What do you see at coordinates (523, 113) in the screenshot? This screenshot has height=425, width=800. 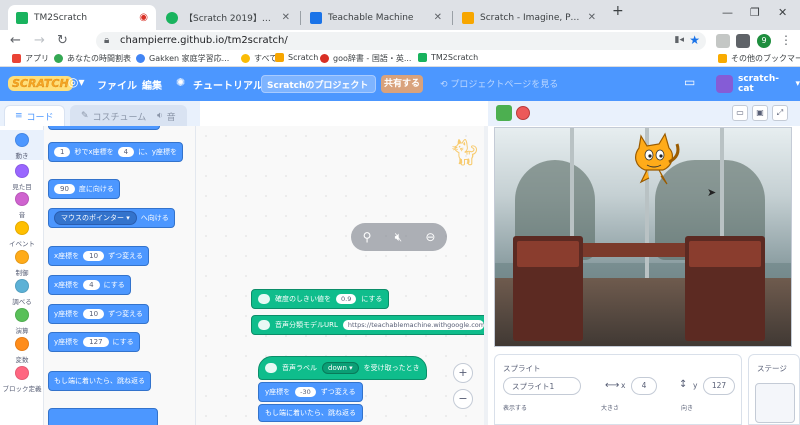 I see `stop-icon` at bounding box center [523, 113].